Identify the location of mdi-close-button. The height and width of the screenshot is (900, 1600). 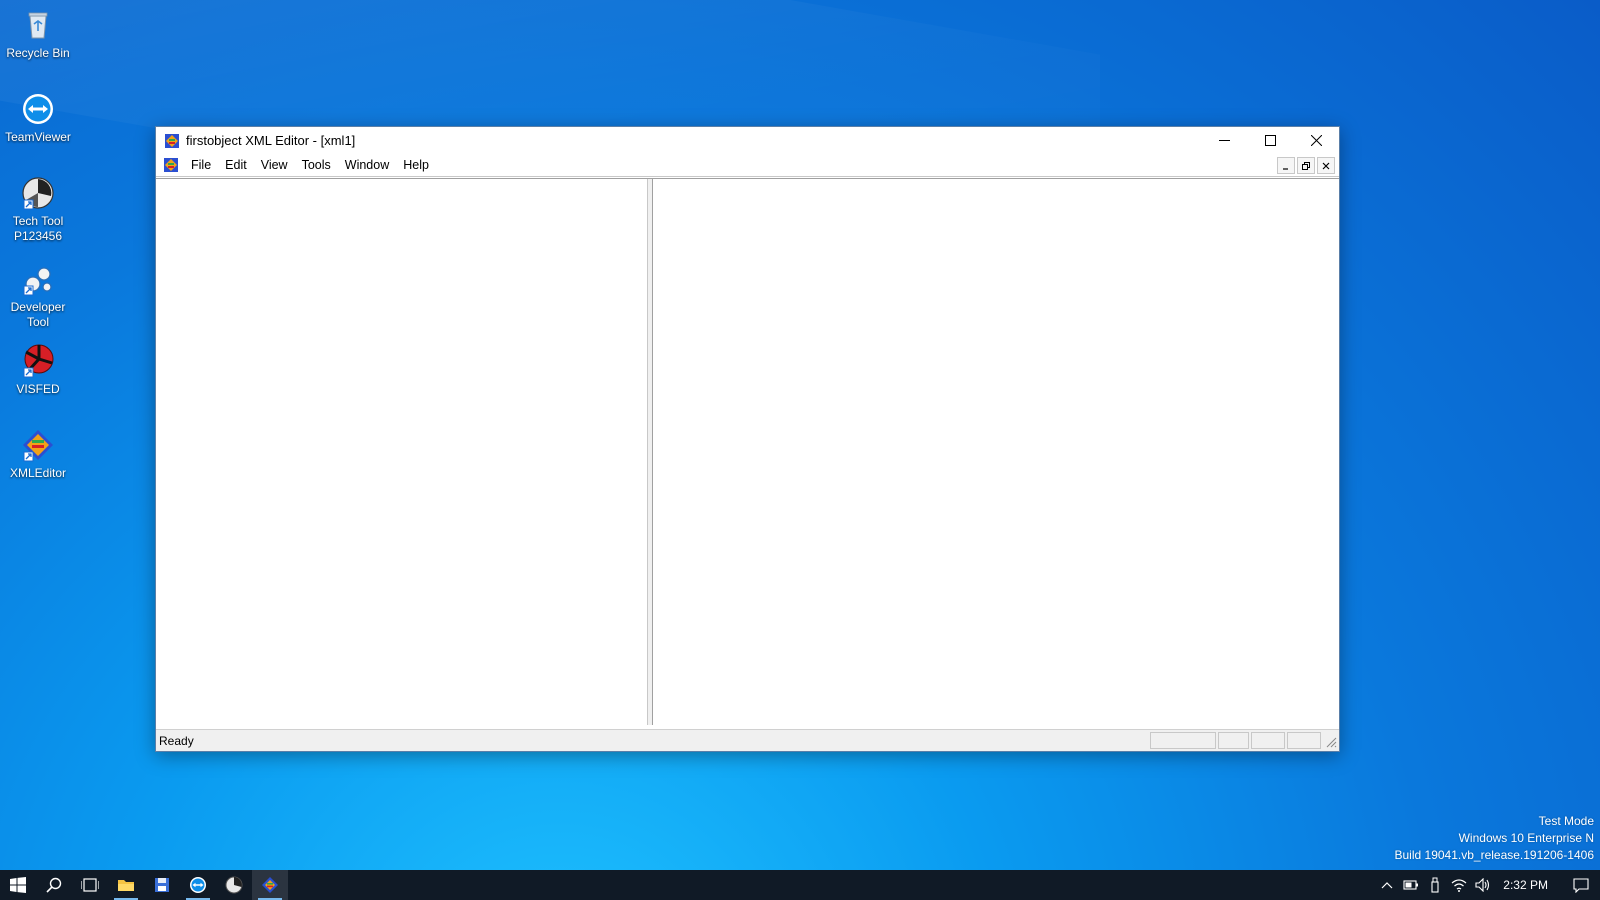
(1326, 165).